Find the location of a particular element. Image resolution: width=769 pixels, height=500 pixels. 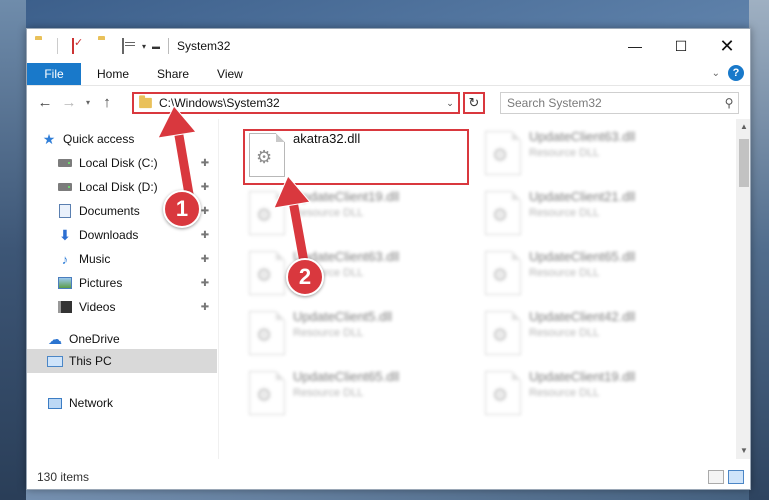

nav-local-disk-c: Local Disk (C:) ✚ is located at coordinates (137, 163).